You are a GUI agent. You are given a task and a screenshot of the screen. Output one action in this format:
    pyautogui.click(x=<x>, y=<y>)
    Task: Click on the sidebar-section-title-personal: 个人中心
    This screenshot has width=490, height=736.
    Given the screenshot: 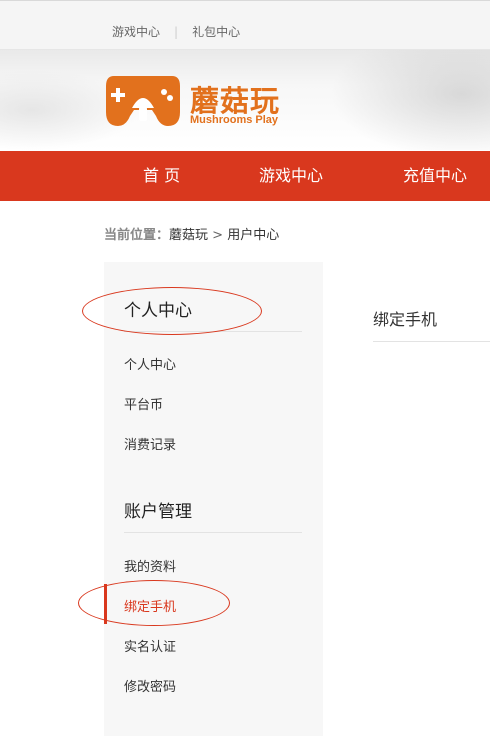 What is the action you would take?
    pyautogui.click(x=158, y=311)
    